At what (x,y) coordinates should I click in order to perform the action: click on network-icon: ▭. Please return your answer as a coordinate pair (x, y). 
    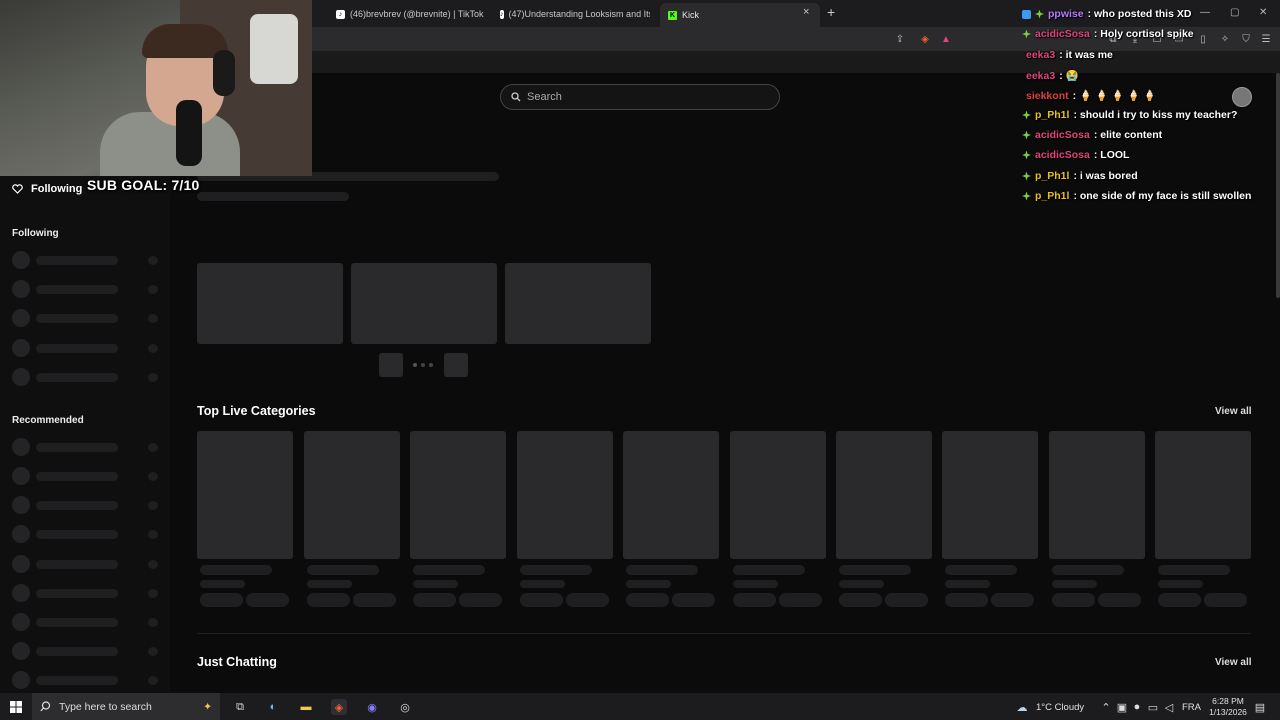
    Looking at the image, I should click on (1153, 707).